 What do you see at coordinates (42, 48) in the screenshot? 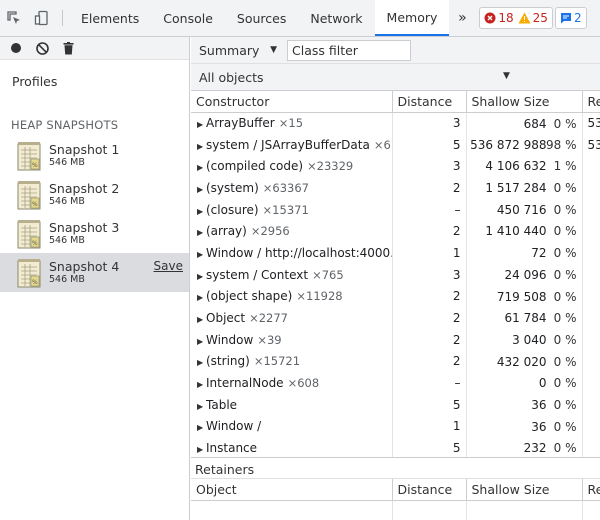
I see `clear-all-icon` at bounding box center [42, 48].